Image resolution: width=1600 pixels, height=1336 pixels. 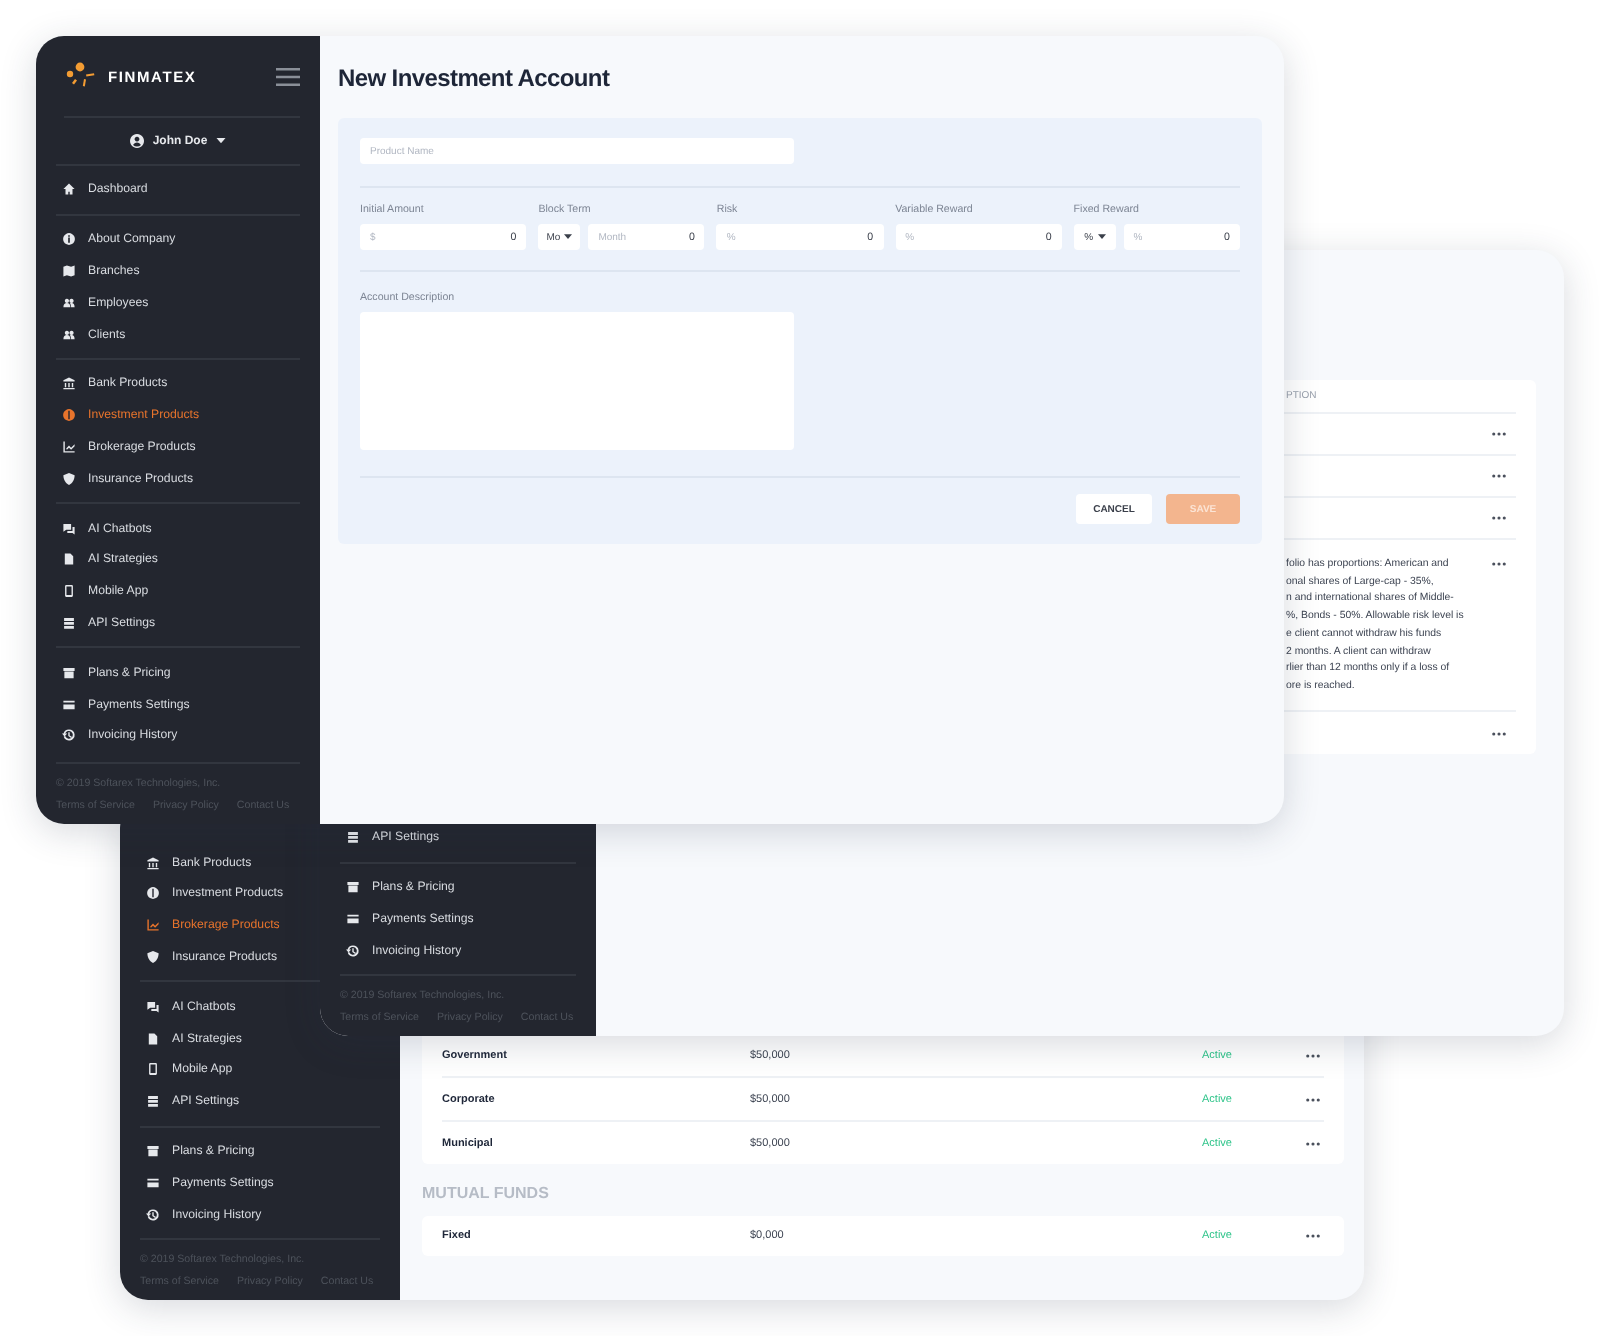 What do you see at coordinates (475, 79) in the screenshot?
I see `page-title: New Investment Account` at bounding box center [475, 79].